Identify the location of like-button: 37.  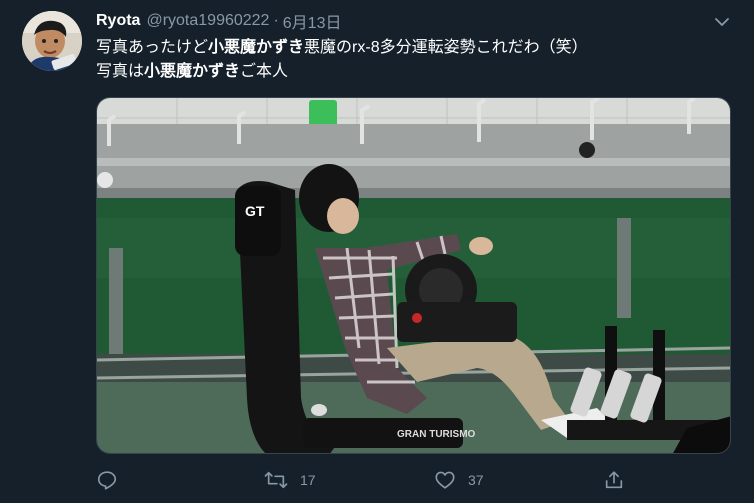
(459, 480).